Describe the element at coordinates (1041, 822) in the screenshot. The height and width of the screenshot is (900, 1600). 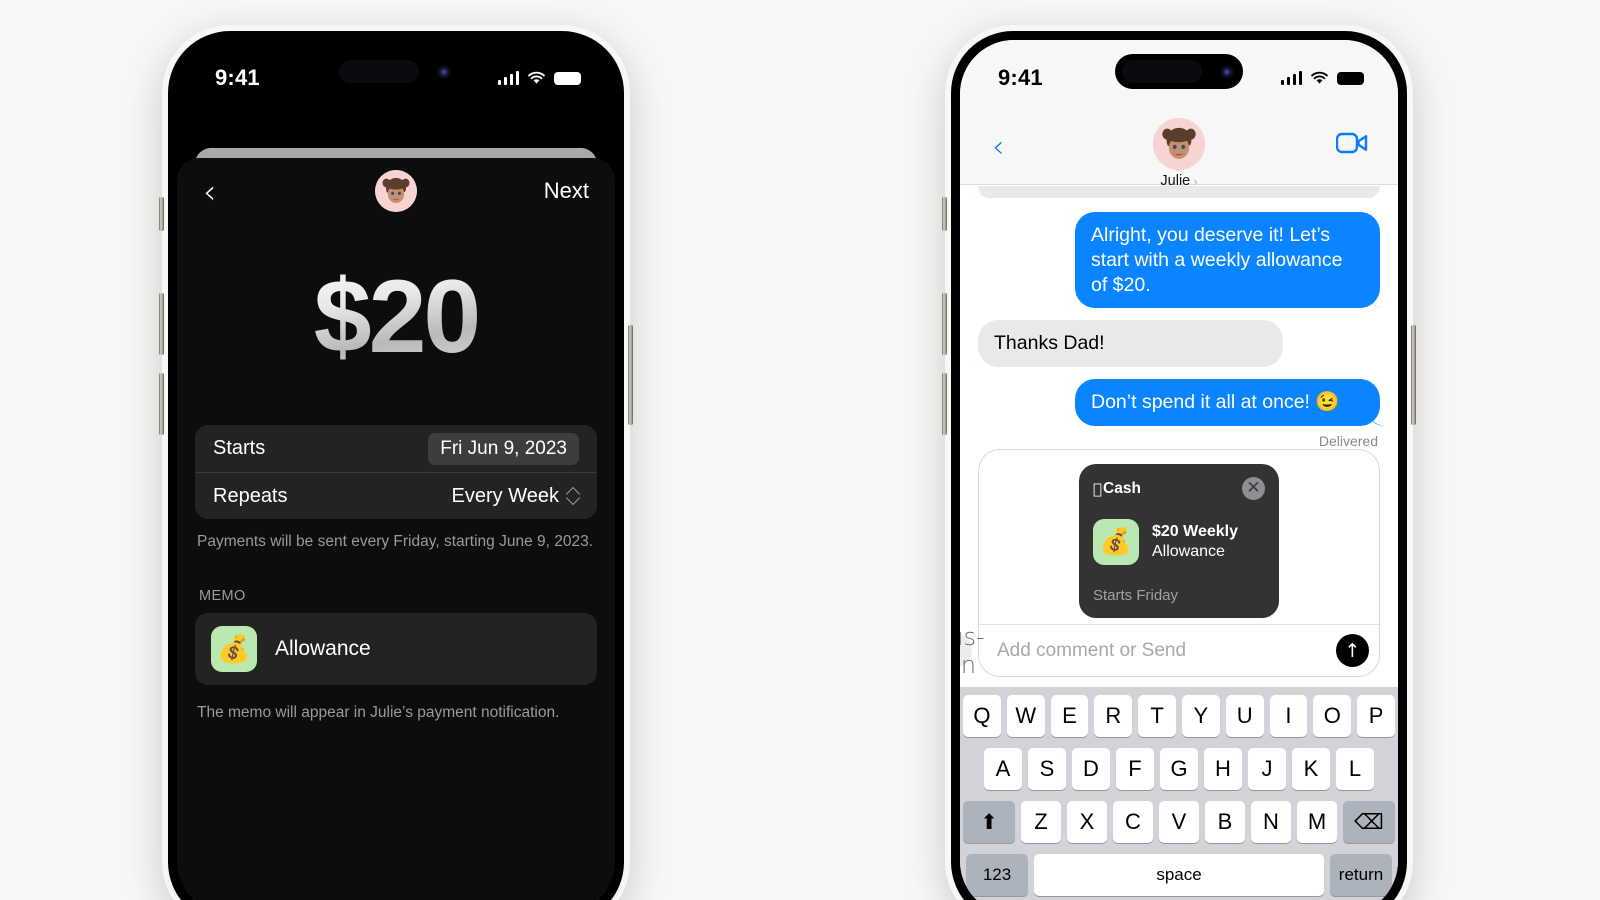
I see `key-Z: Z` at that location.